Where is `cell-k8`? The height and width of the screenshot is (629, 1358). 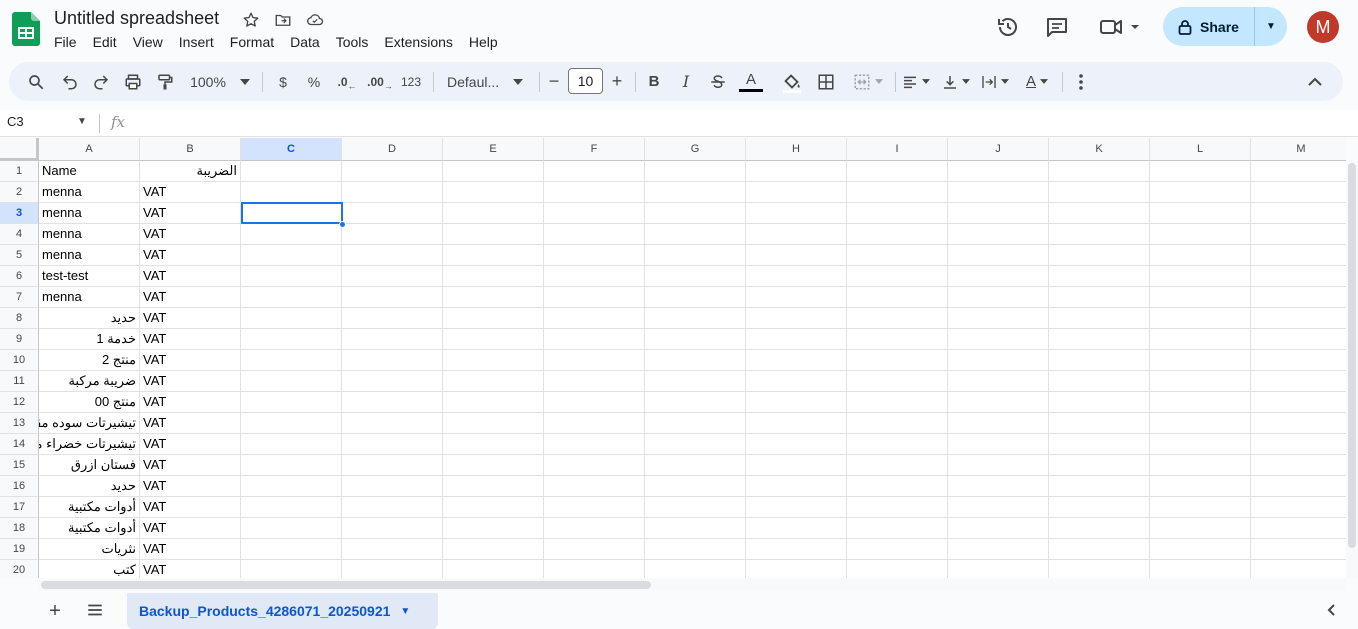 cell-k8 is located at coordinates (1099, 318).